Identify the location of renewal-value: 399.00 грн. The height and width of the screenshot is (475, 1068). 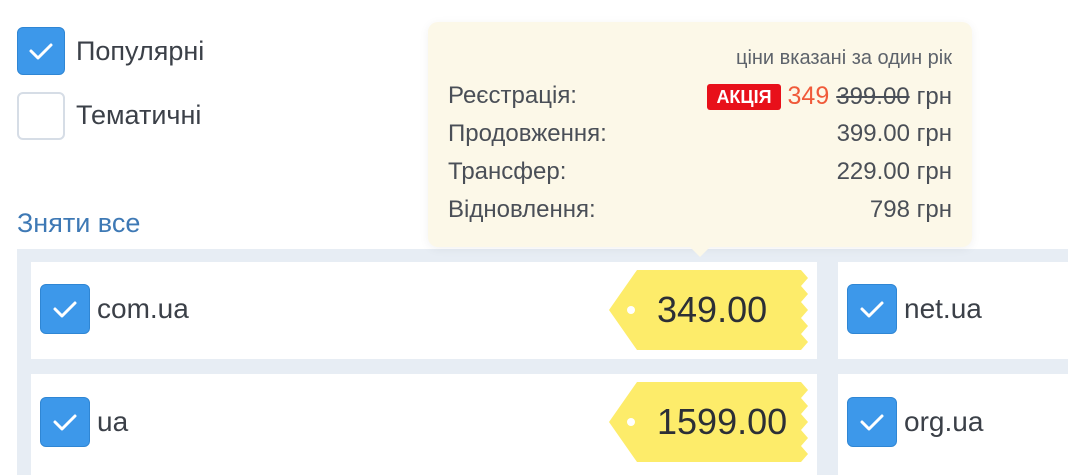
(894, 133).